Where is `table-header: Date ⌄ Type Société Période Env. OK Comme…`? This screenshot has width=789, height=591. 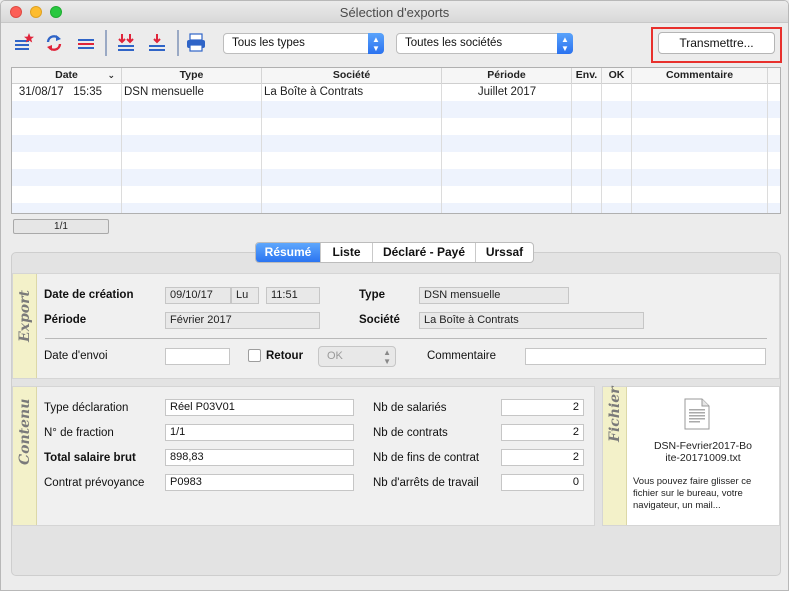
table-header: Date ⌄ Type Société Période Env. OK Comme… is located at coordinates (396, 76).